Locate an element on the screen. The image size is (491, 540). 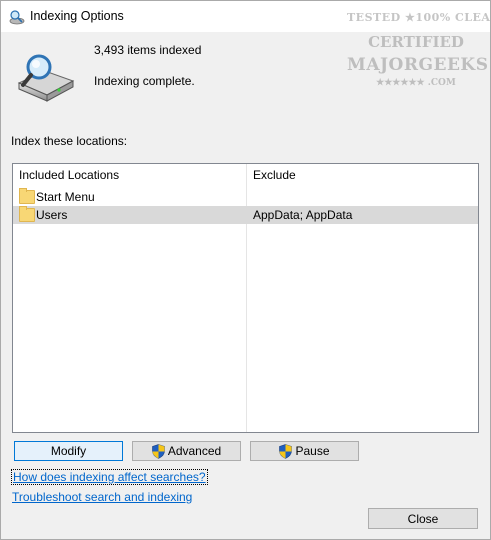
list-item: Start Menu is located at coordinates (245, 197).